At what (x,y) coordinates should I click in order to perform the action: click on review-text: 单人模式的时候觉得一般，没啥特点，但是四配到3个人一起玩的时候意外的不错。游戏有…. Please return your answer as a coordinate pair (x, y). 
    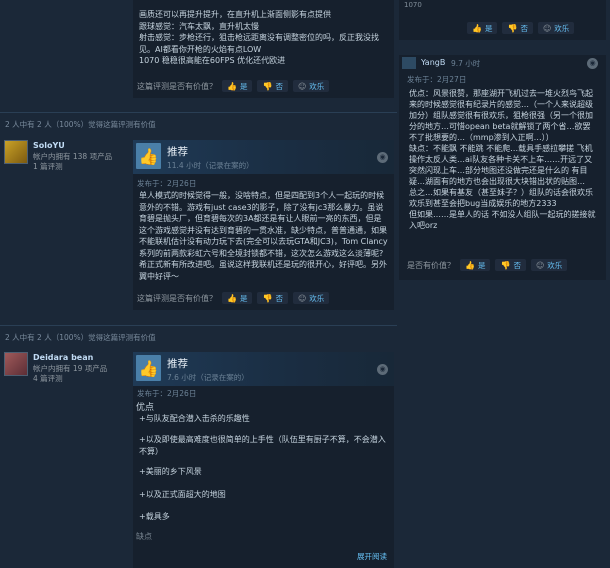
    Looking at the image, I should click on (263, 236).